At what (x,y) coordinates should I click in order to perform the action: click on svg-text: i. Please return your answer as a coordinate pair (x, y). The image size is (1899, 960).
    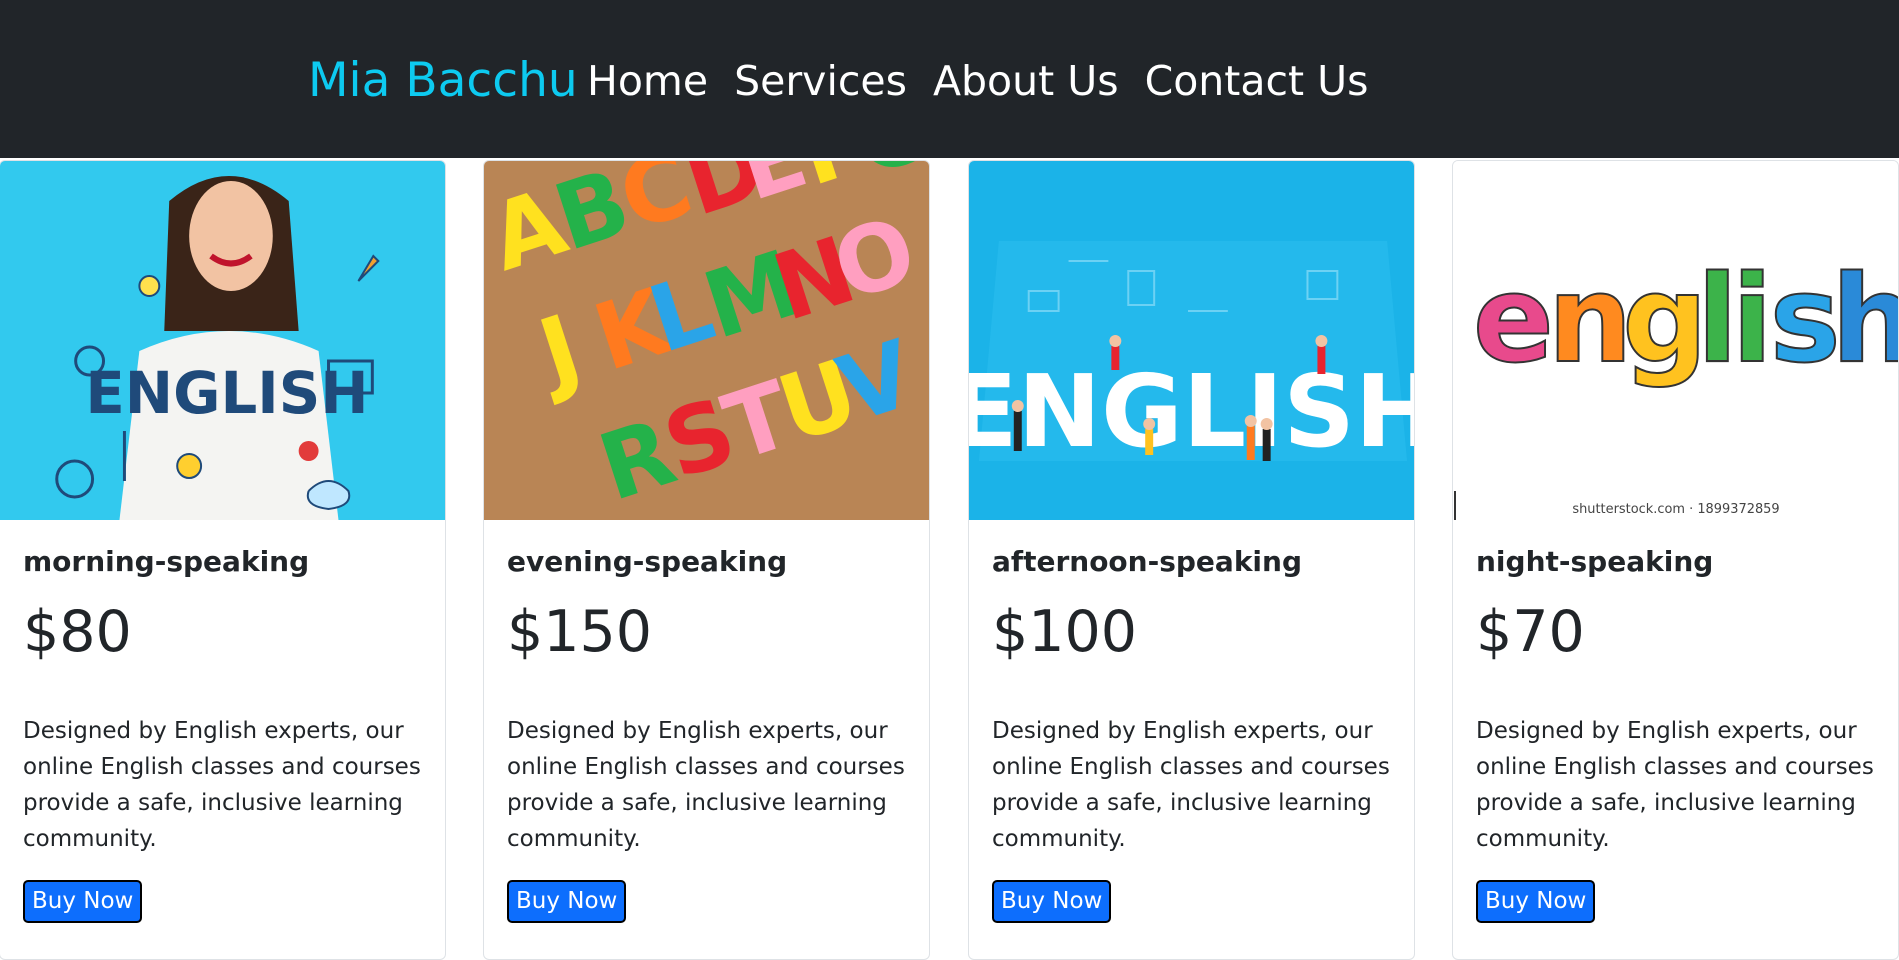
    Looking at the image, I should click on (1752, 320).